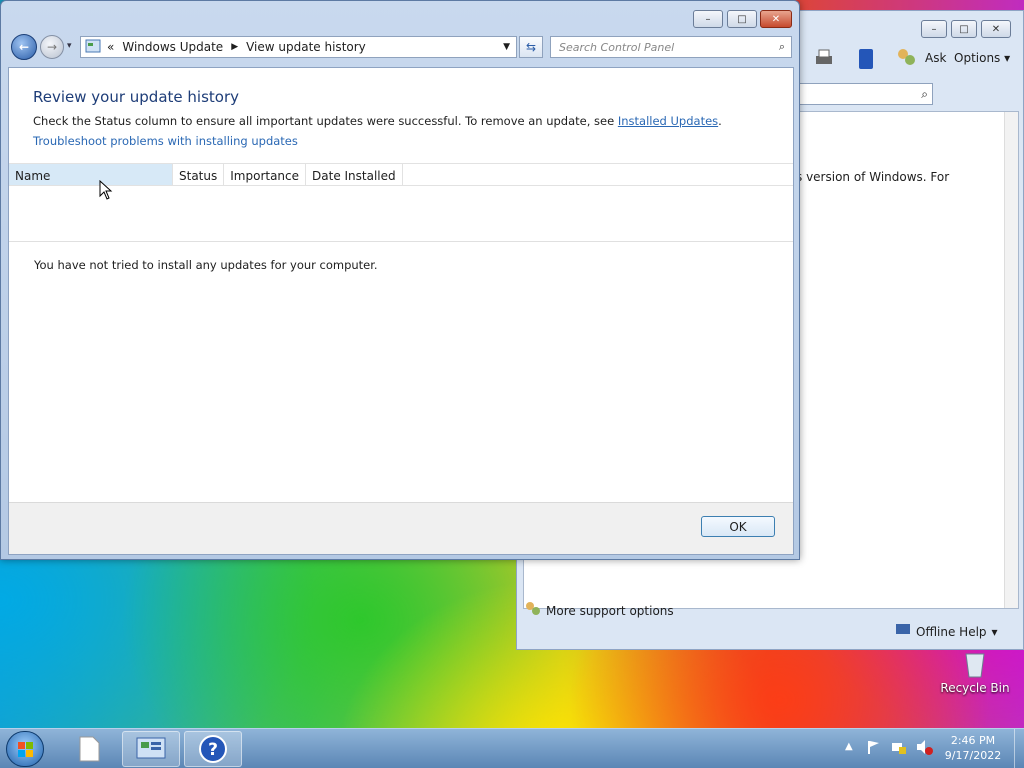 The width and height of the screenshot is (1024, 768). I want to click on recycle-bin-desktop-icon: Recycle Bin, so click(975, 672).